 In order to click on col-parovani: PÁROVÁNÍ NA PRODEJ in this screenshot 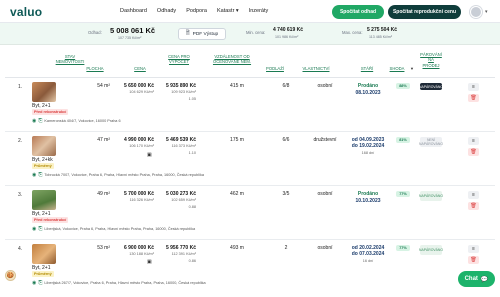, I will do `click(431, 60)`.